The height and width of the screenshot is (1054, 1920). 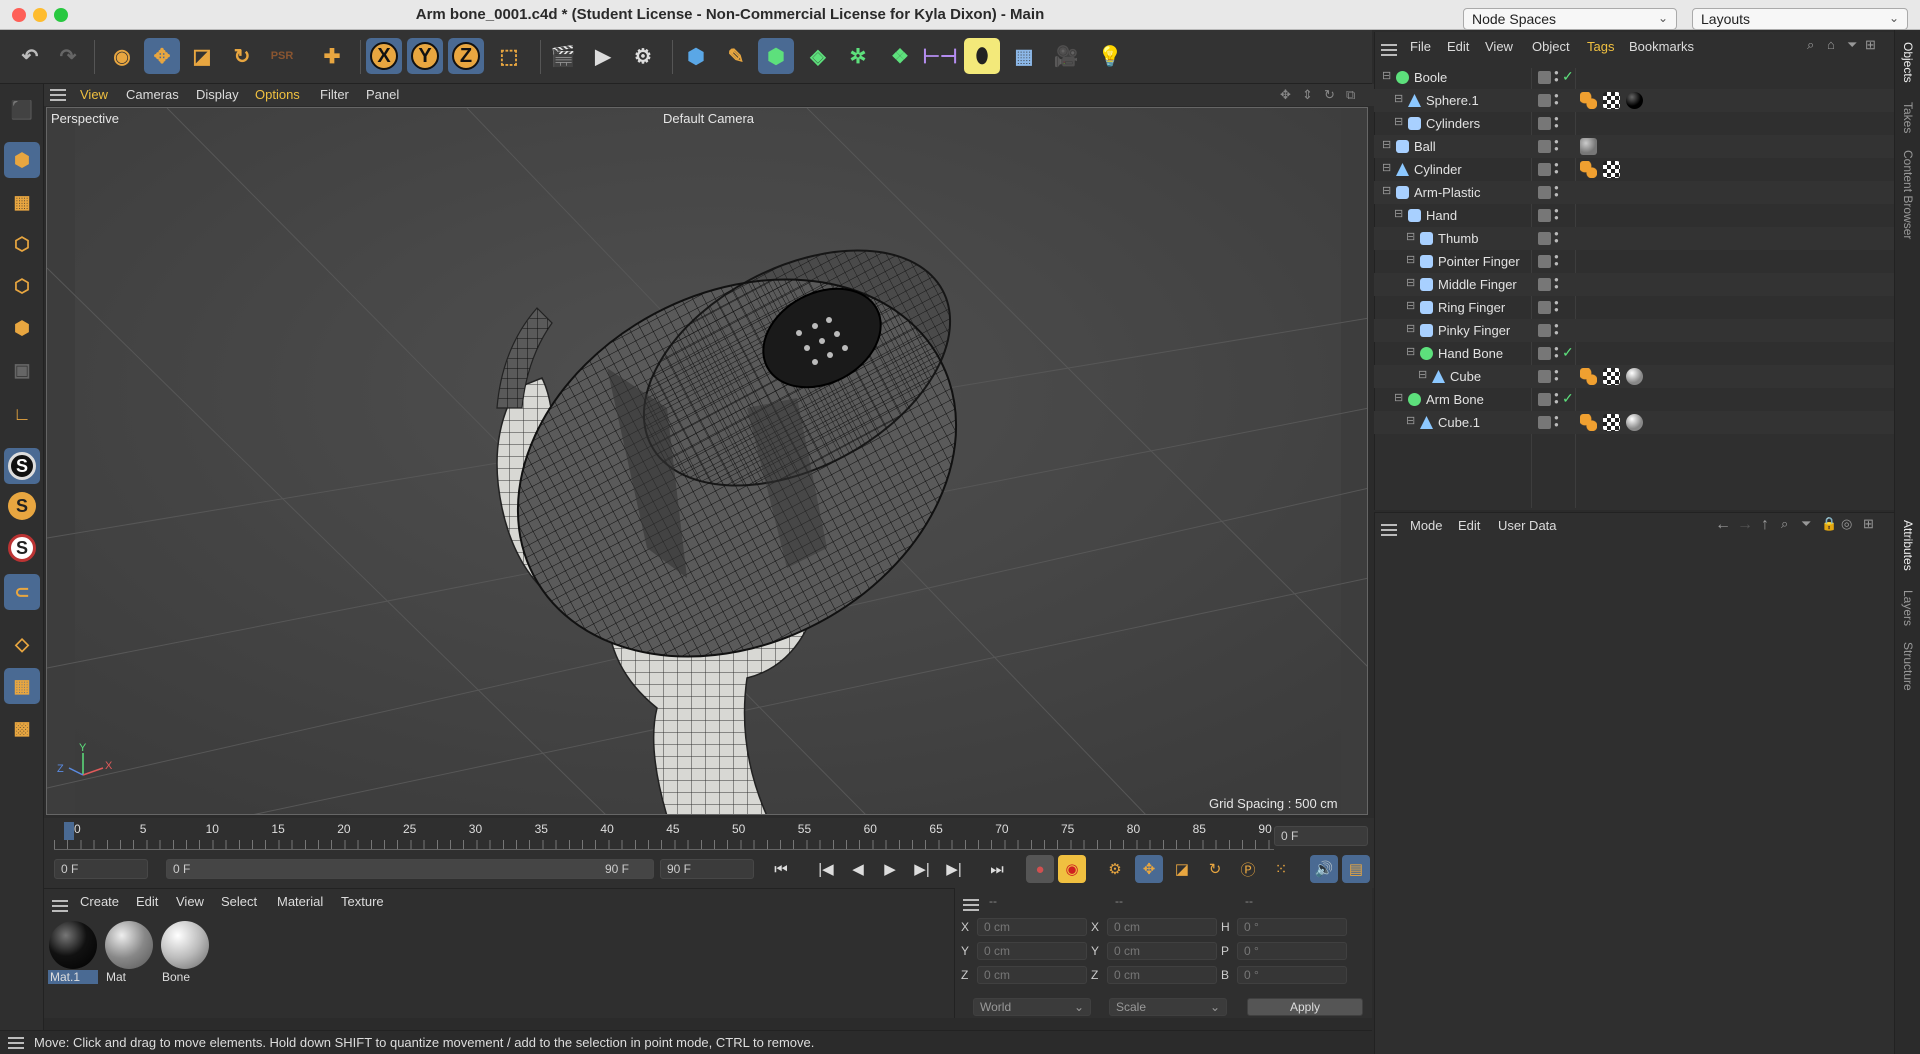 What do you see at coordinates (1292, 951) in the screenshot?
I see `coord-value-field: 0 °` at bounding box center [1292, 951].